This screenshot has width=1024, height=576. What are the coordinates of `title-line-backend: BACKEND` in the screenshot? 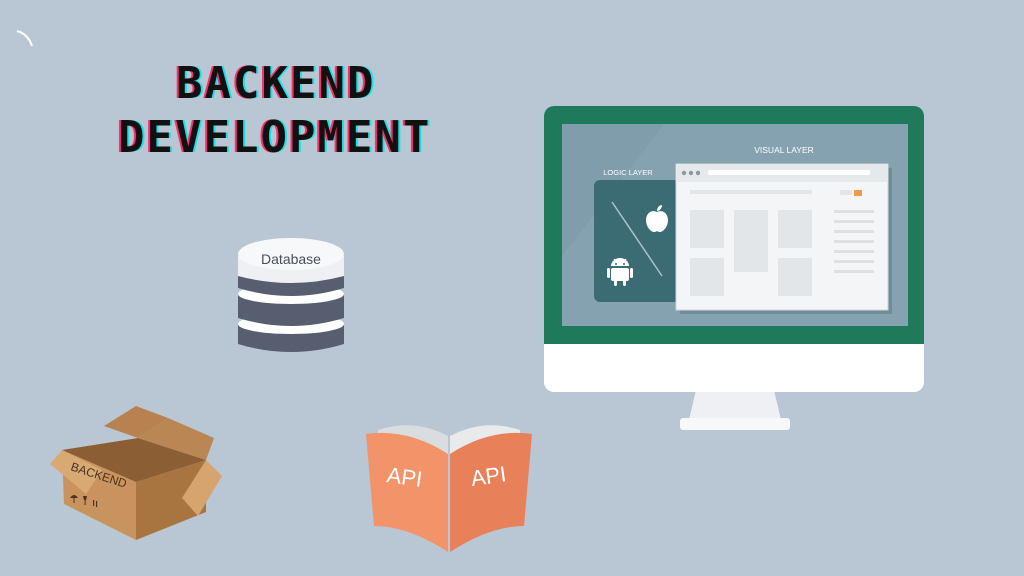 It's located at (276, 83).